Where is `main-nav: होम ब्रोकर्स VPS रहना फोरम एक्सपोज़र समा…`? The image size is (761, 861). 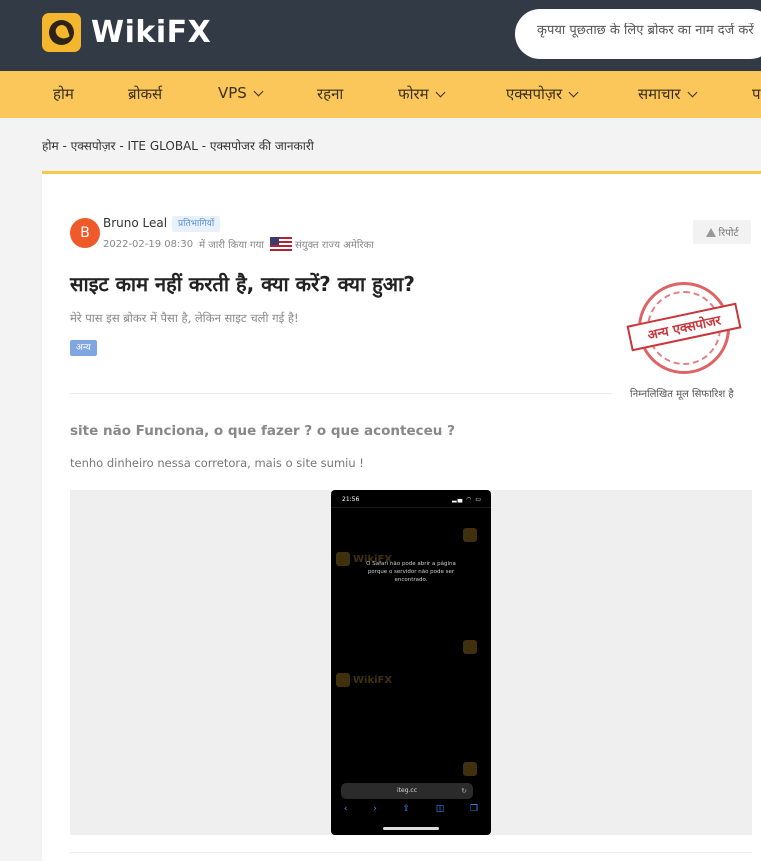 main-nav: होम ब्रोकर्स VPS रहना फोरम एक्सपोज़र समा… is located at coordinates (380, 94).